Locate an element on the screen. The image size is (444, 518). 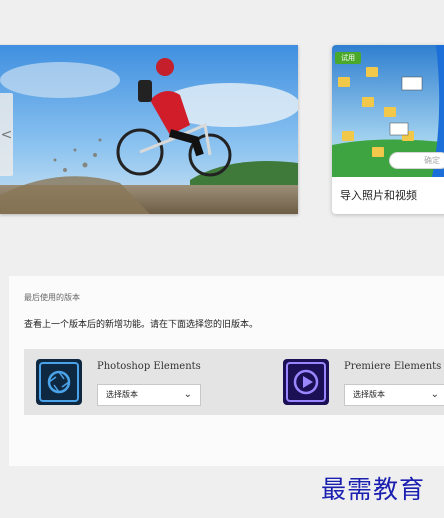
panel-title: 最后使用的版本 is located at coordinates (52, 297).